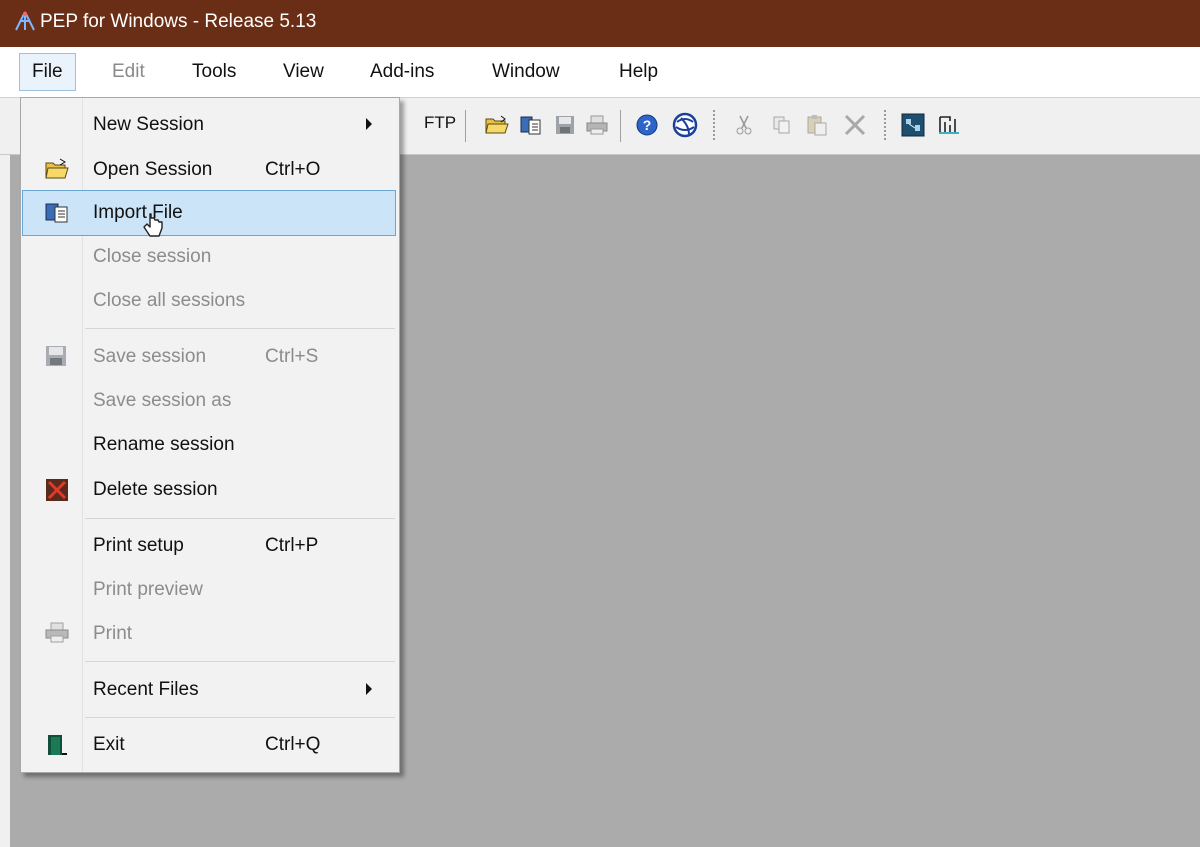  What do you see at coordinates (949, 125) in the screenshot?
I see `chart-icon` at bounding box center [949, 125].